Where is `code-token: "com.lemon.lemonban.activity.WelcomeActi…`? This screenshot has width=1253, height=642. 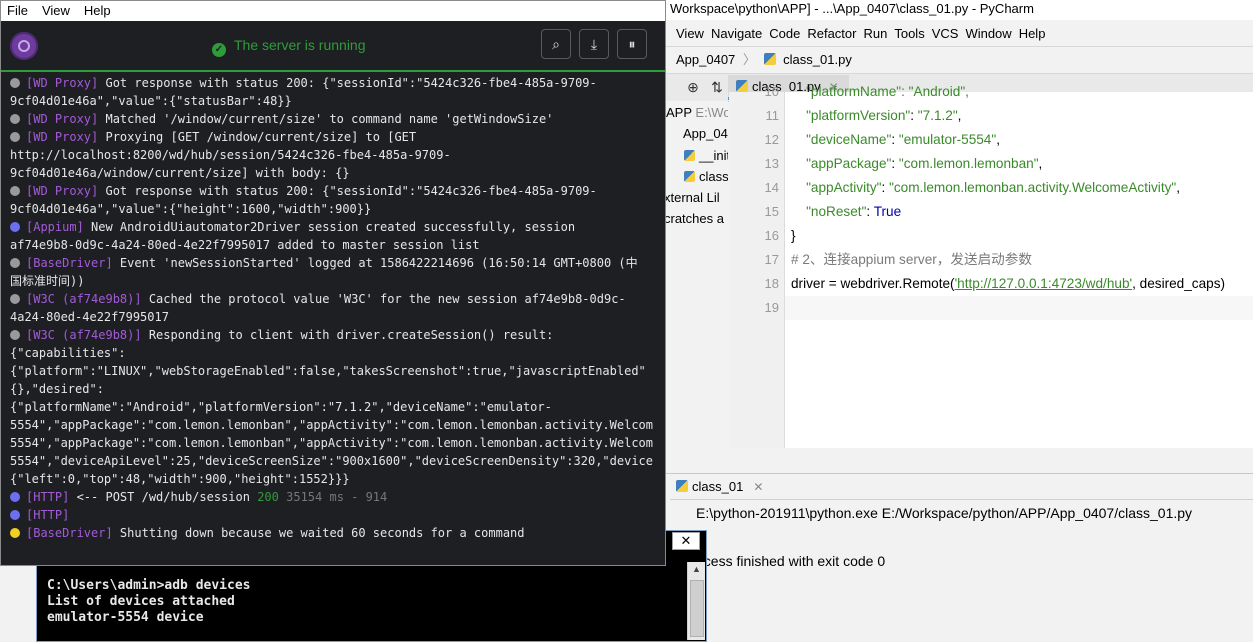
code-token: "com.lemon.lemonban.activity.WelcomeActi… is located at coordinates (1033, 187).